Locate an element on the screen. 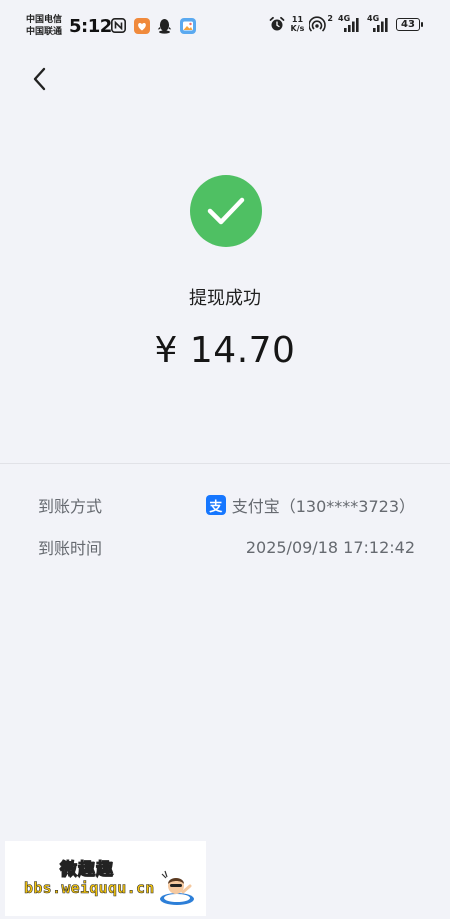  method-label: 到账方式 is located at coordinates (70, 506).